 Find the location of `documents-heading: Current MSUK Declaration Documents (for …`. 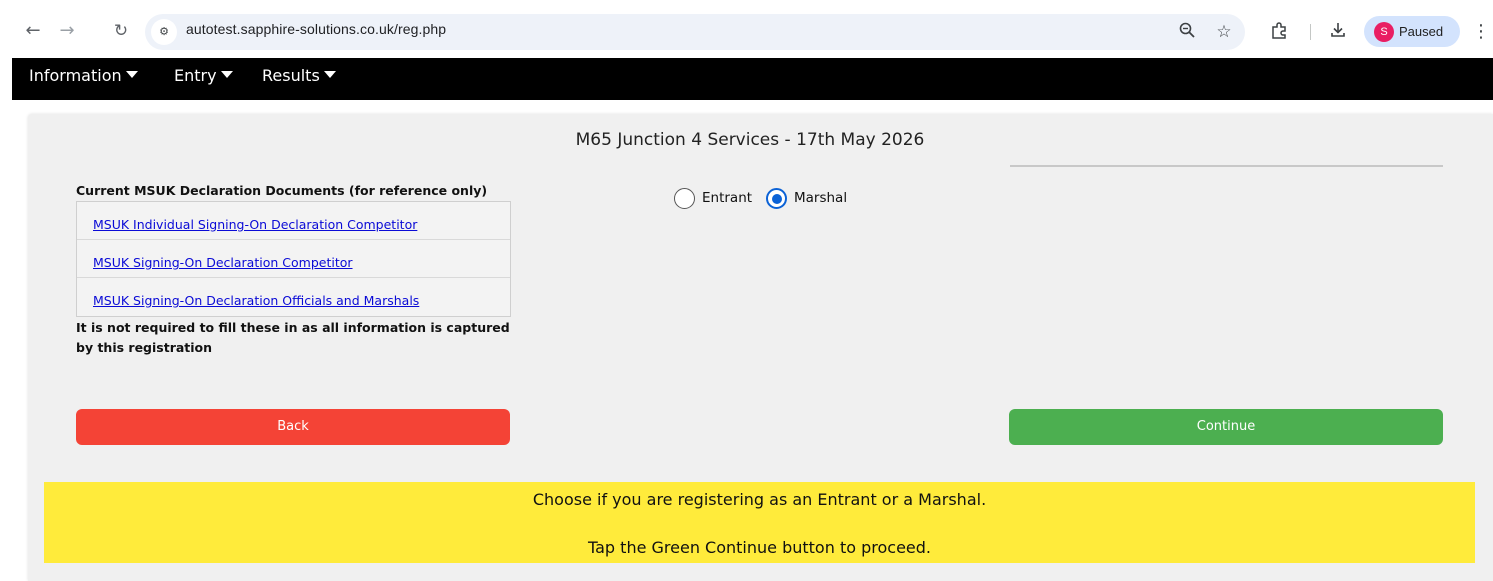

documents-heading: Current MSUK Declaration Documents (for … is located at coordinates (282, 190).